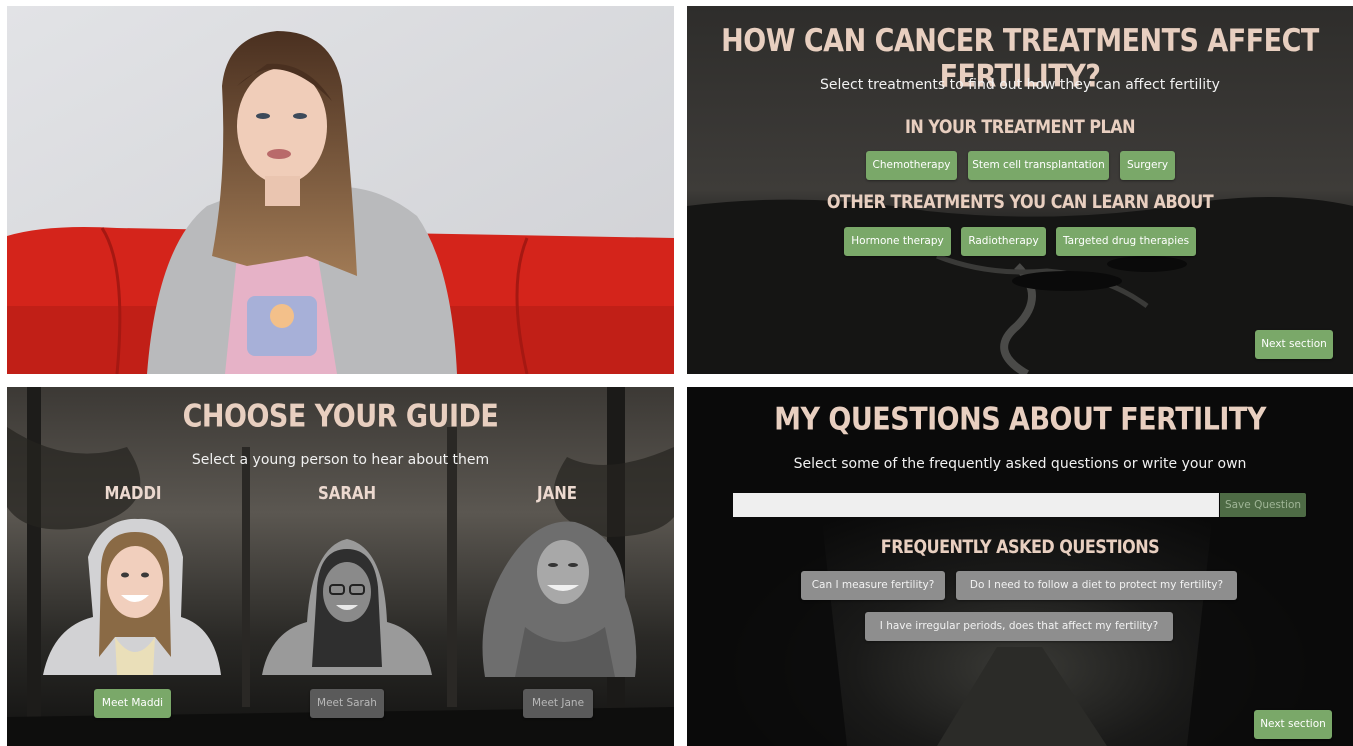  What do you see at coordinates (1294, 344) in the screenshot?
I see `next-section-button: Next section` at bounding box center [1294, 344].